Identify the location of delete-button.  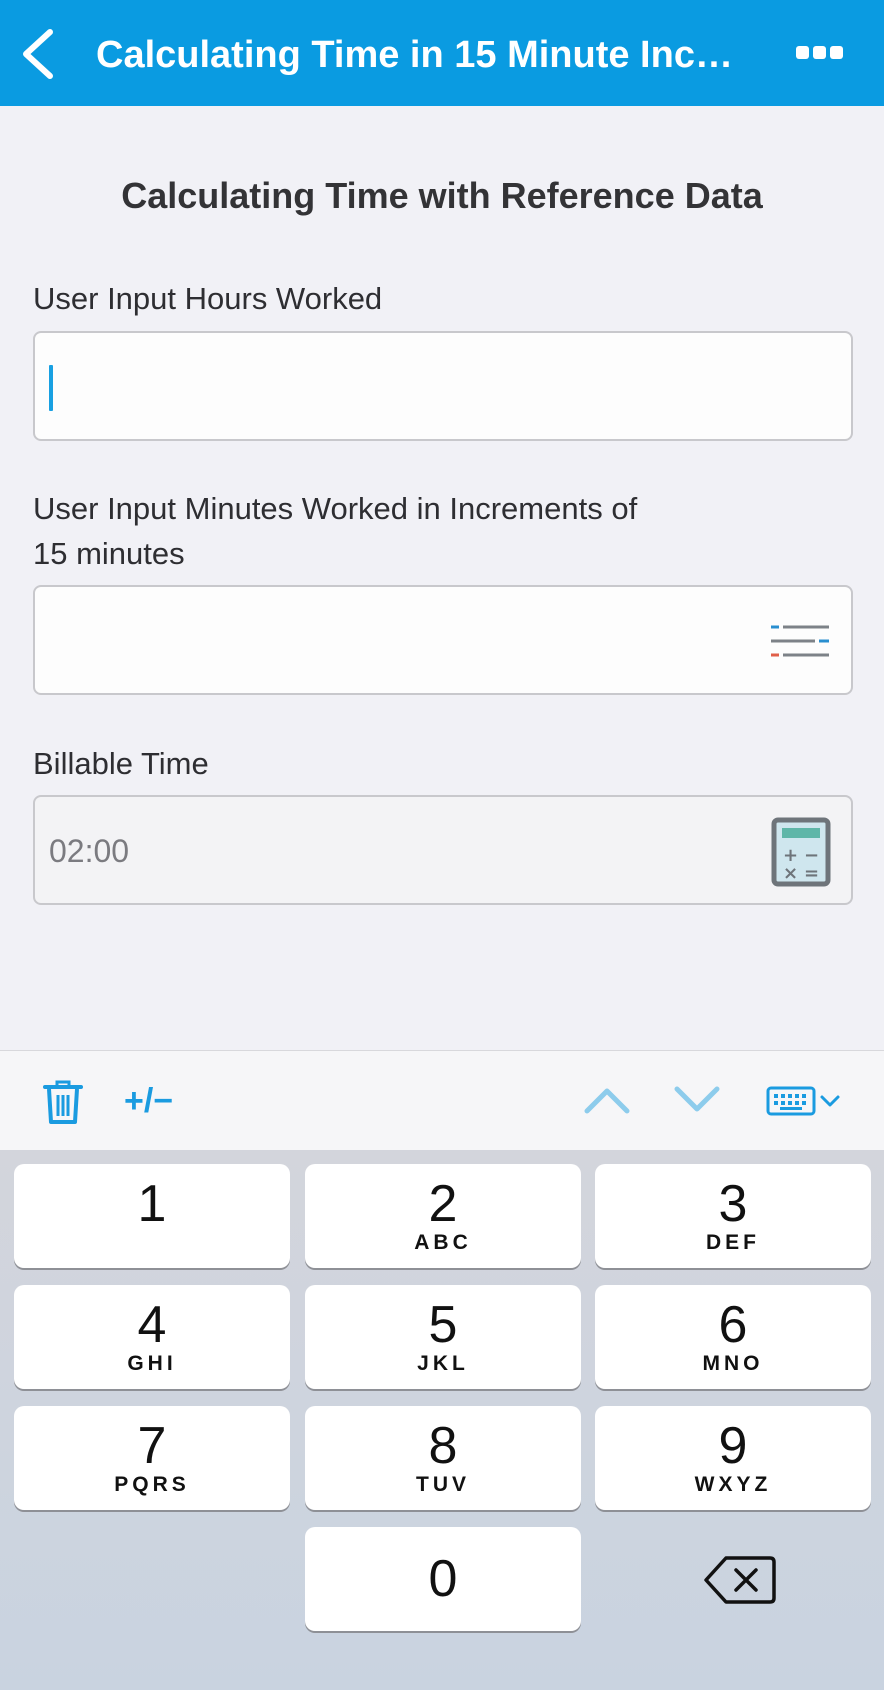
(63, 1102).